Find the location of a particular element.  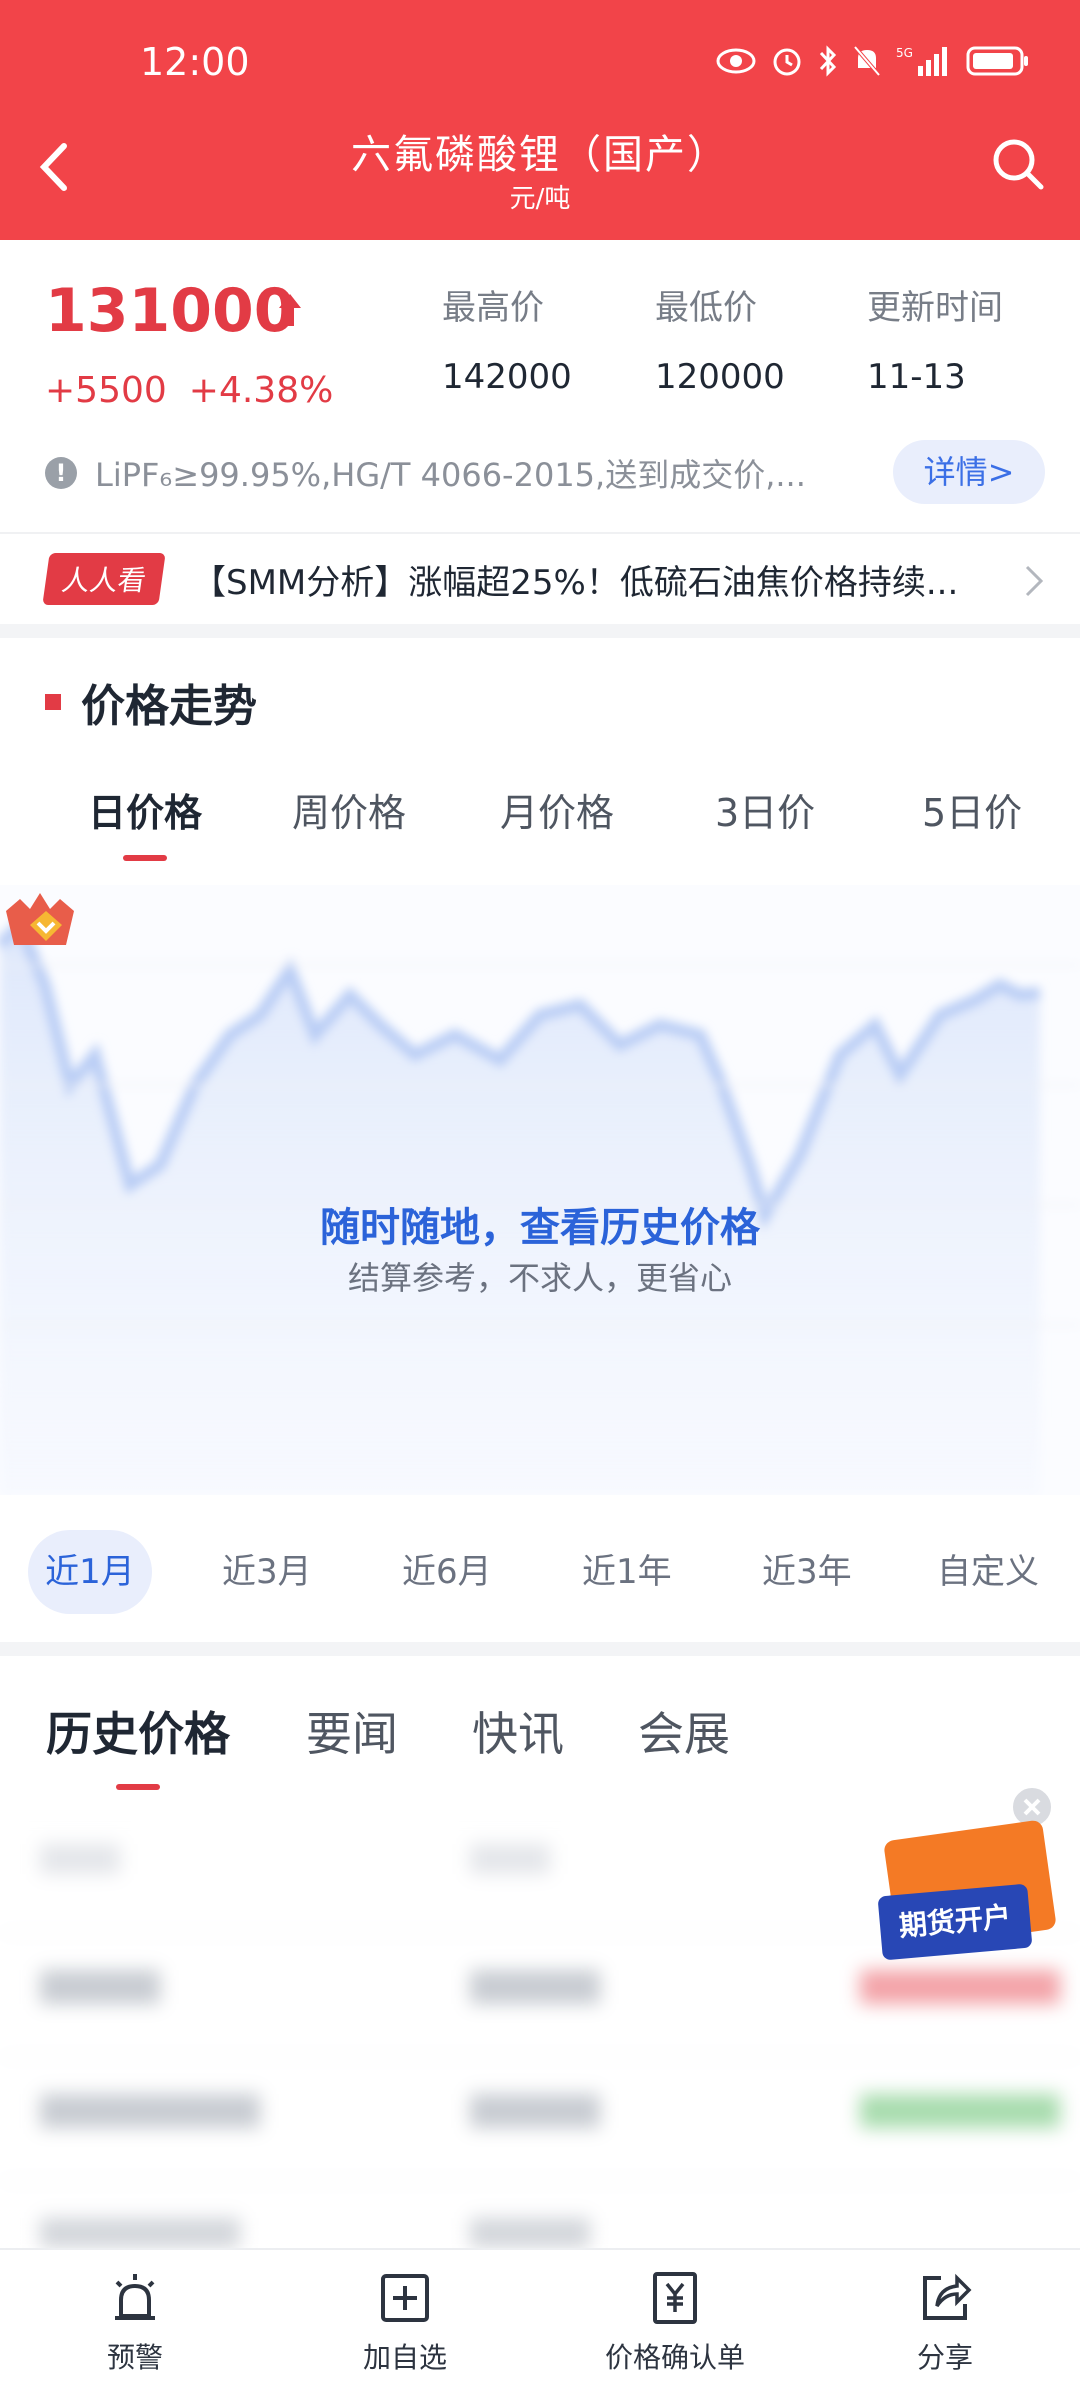

battery-icon is located at coordinates (998, 63).